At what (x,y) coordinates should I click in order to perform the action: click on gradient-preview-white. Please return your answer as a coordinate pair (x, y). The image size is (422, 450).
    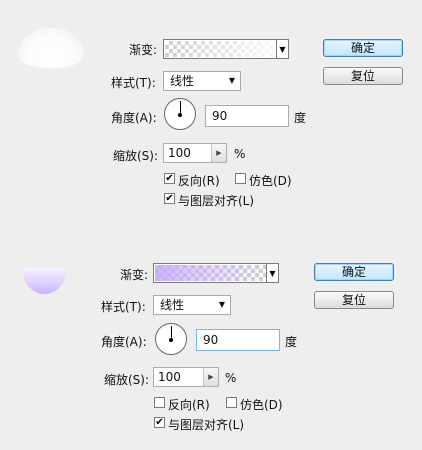
    Looking at the image, I should click on (51, 48).